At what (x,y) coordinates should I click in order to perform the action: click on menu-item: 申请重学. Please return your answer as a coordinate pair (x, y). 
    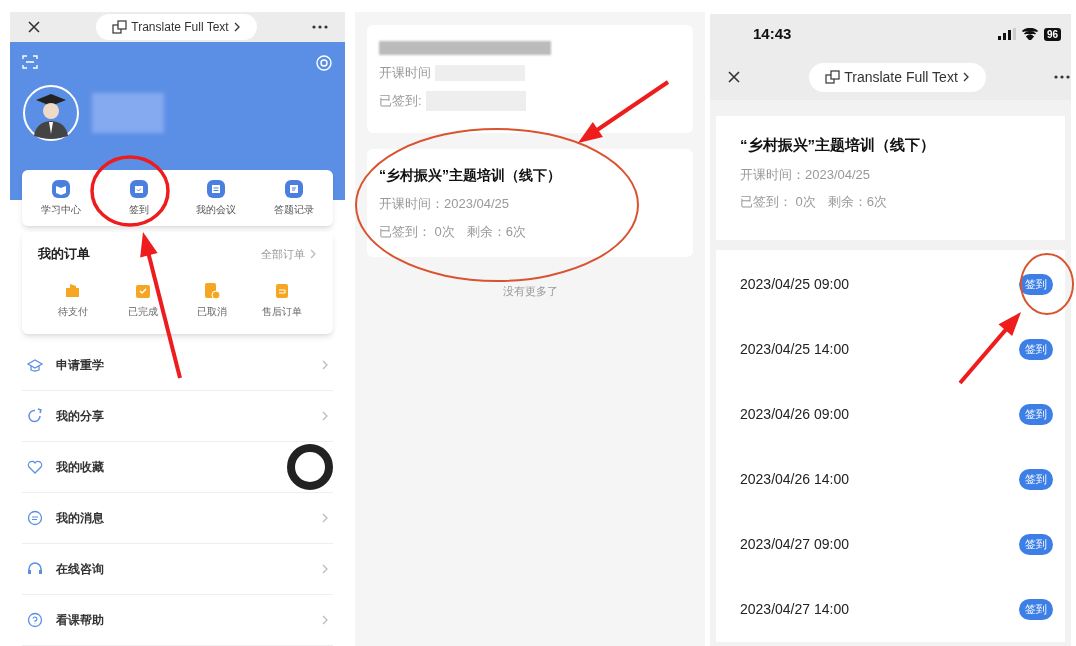
    Looking at the image, I should click on (177, 365).